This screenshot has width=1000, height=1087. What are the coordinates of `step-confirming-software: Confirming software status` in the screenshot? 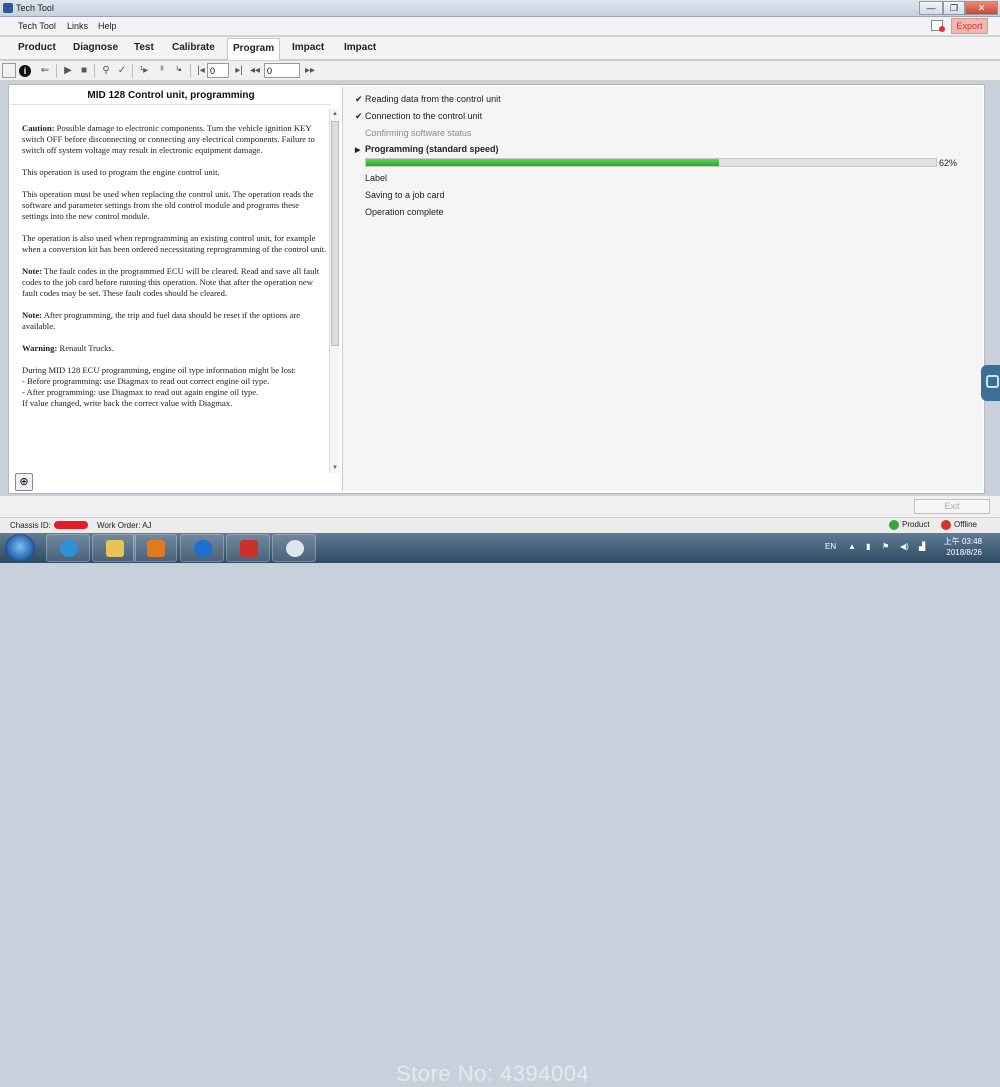 It's located at (418, 133).